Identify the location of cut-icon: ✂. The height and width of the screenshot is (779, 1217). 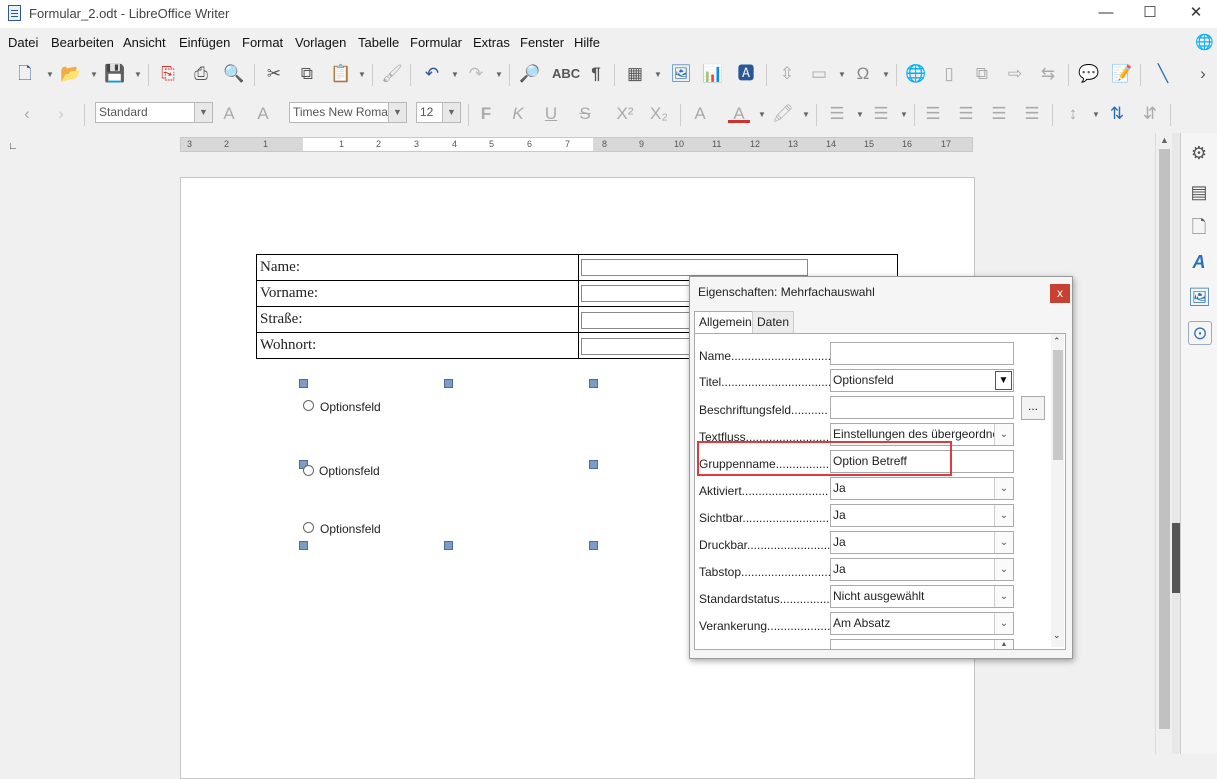
(274, 74).